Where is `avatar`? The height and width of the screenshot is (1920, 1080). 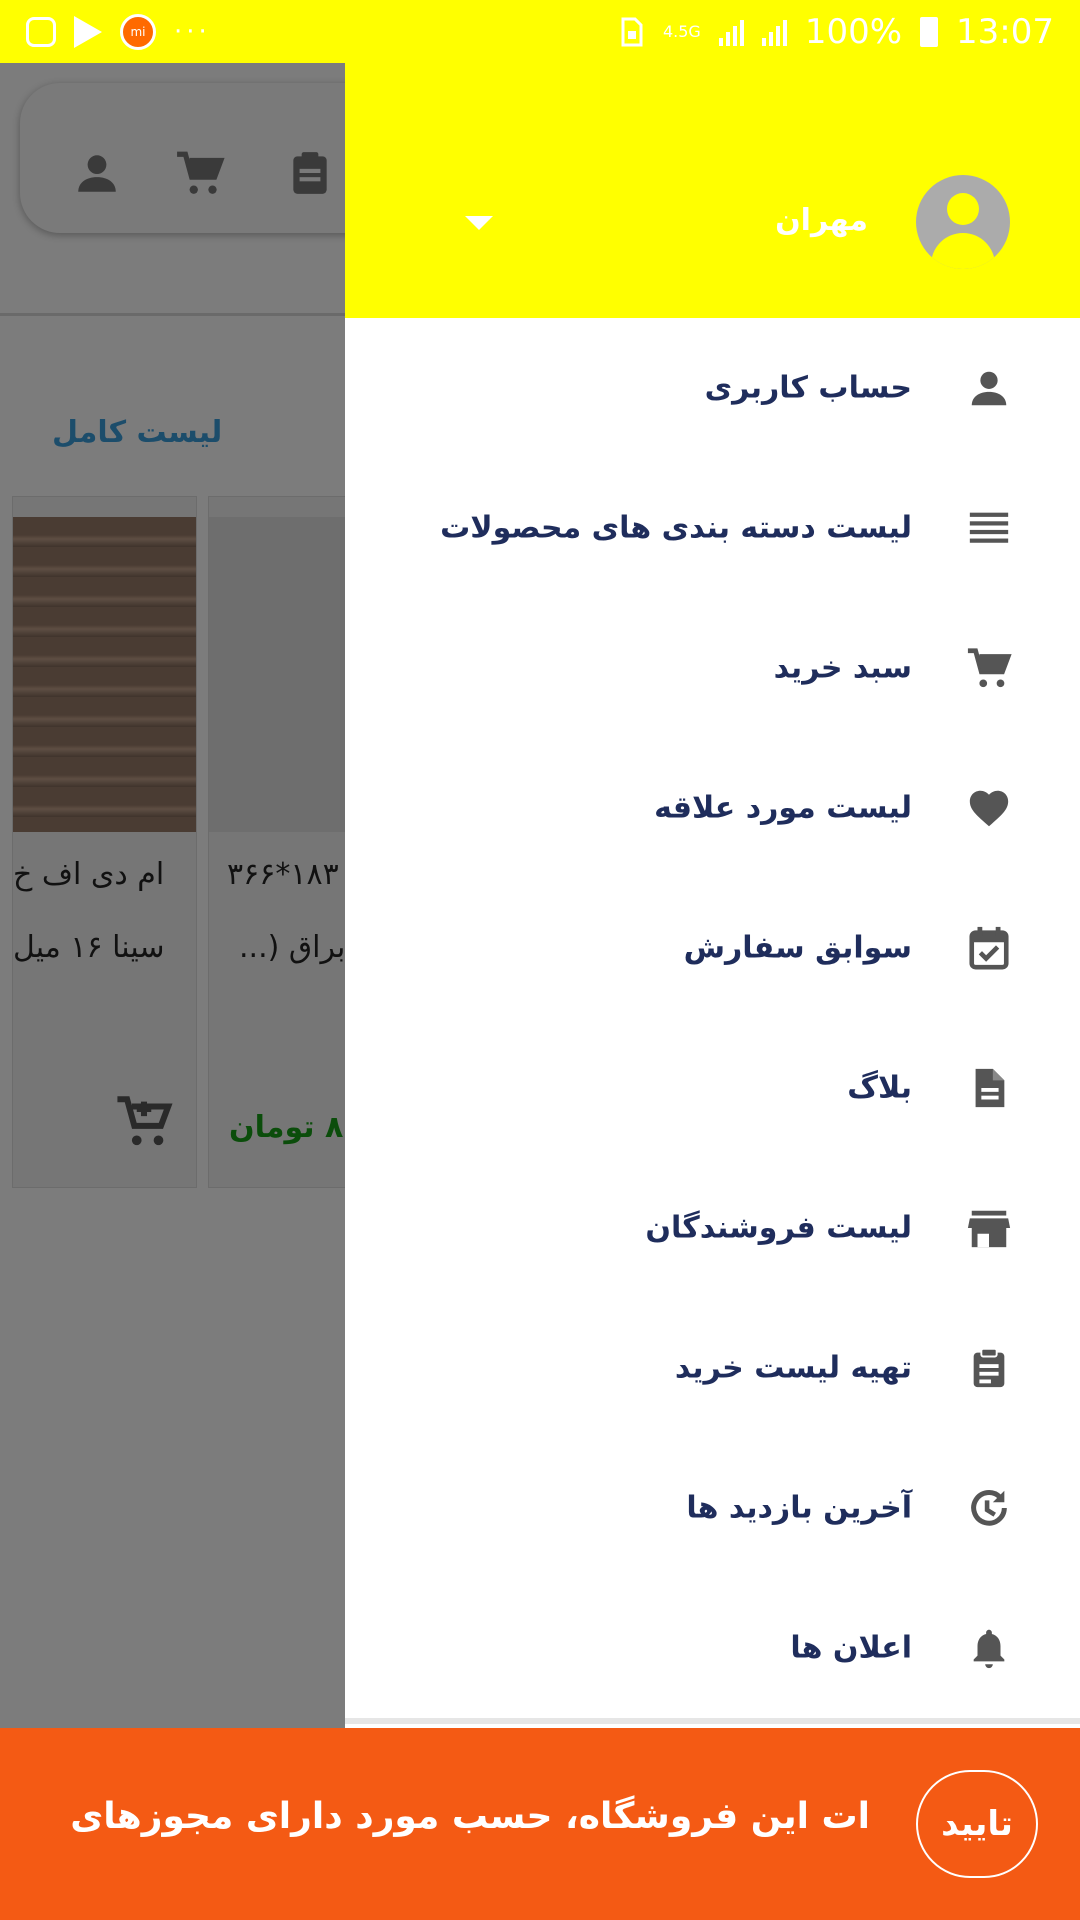
avatar is located at coordinates (963, 222).